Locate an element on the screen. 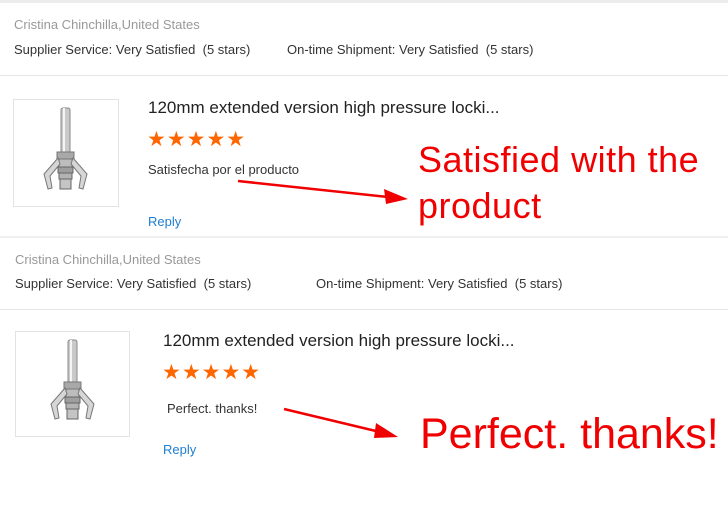  review-separator is located at coordinates (364, 237).